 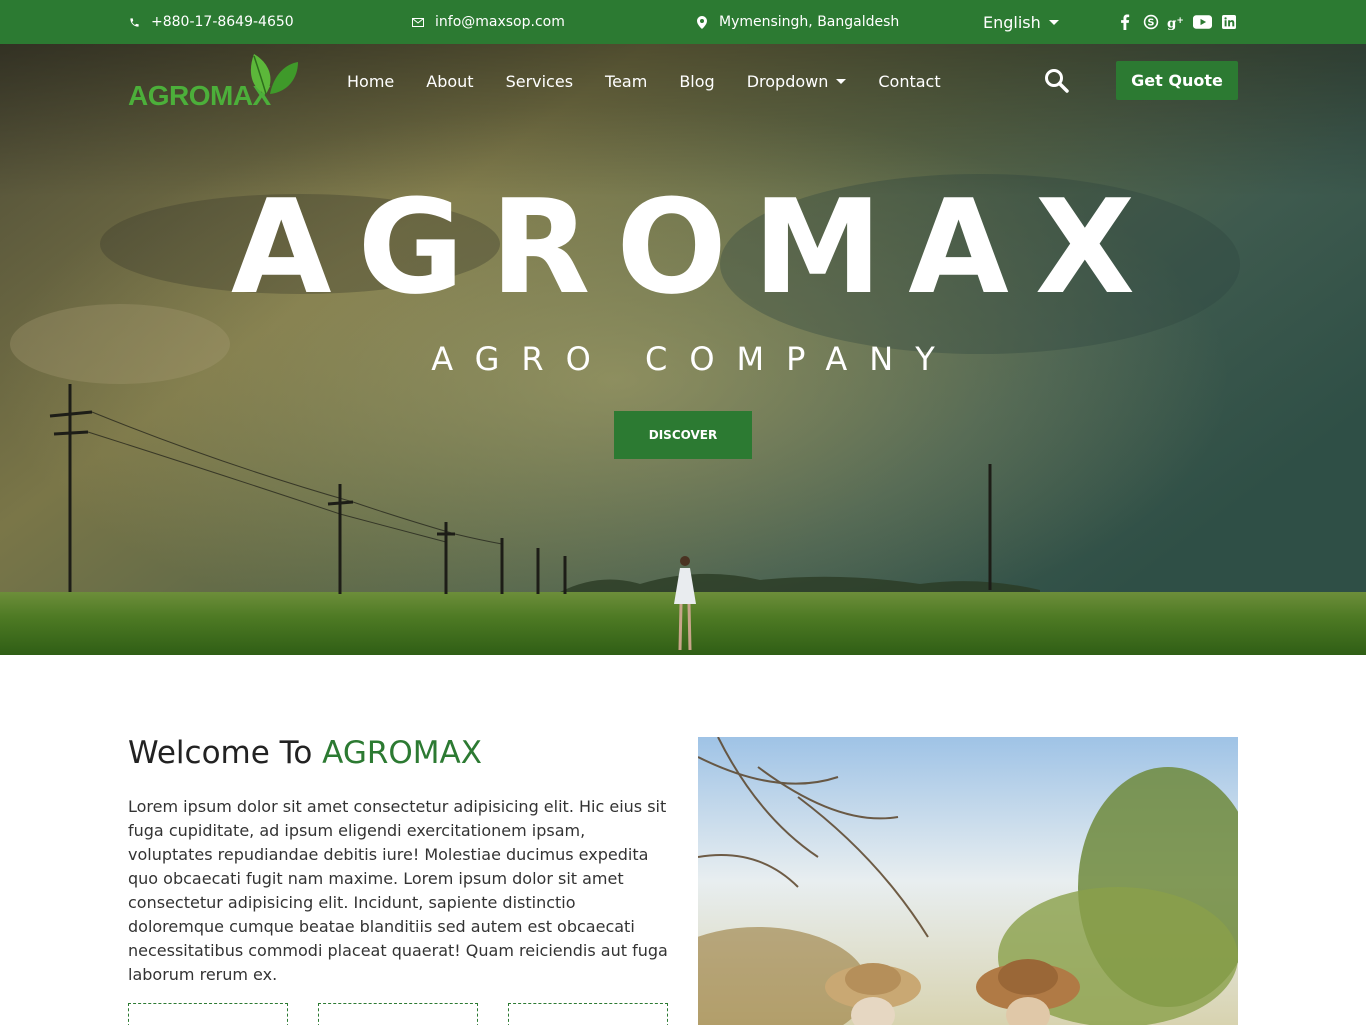 I want to click on nav-home: Home, so click(x=370, y=81).